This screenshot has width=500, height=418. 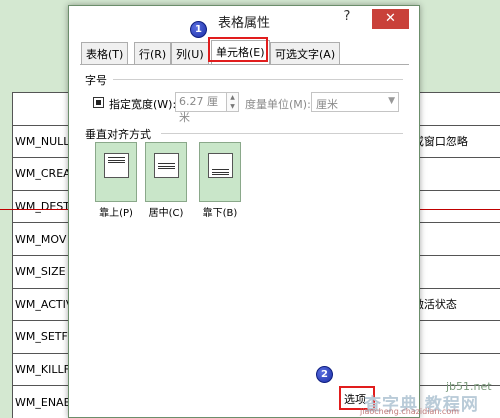 I want to click on width-row: 指定宽度(W): 6.27 厘米 ▲ ▼ 度量单位(M): 厘米 ▼, so click(x=248, y=108).